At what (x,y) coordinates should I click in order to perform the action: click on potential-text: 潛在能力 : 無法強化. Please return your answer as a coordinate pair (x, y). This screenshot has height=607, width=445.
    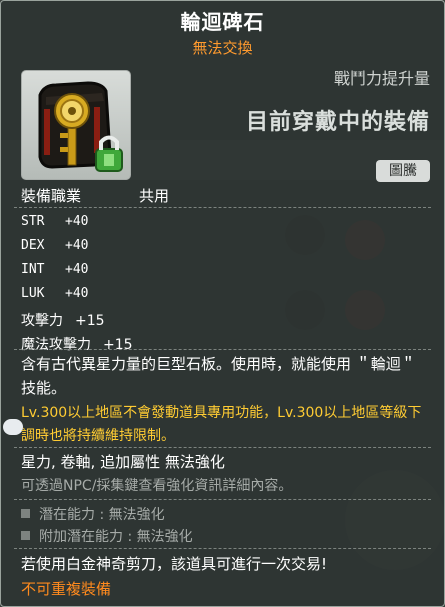
    Looking at the image, I should click on (102, 515).